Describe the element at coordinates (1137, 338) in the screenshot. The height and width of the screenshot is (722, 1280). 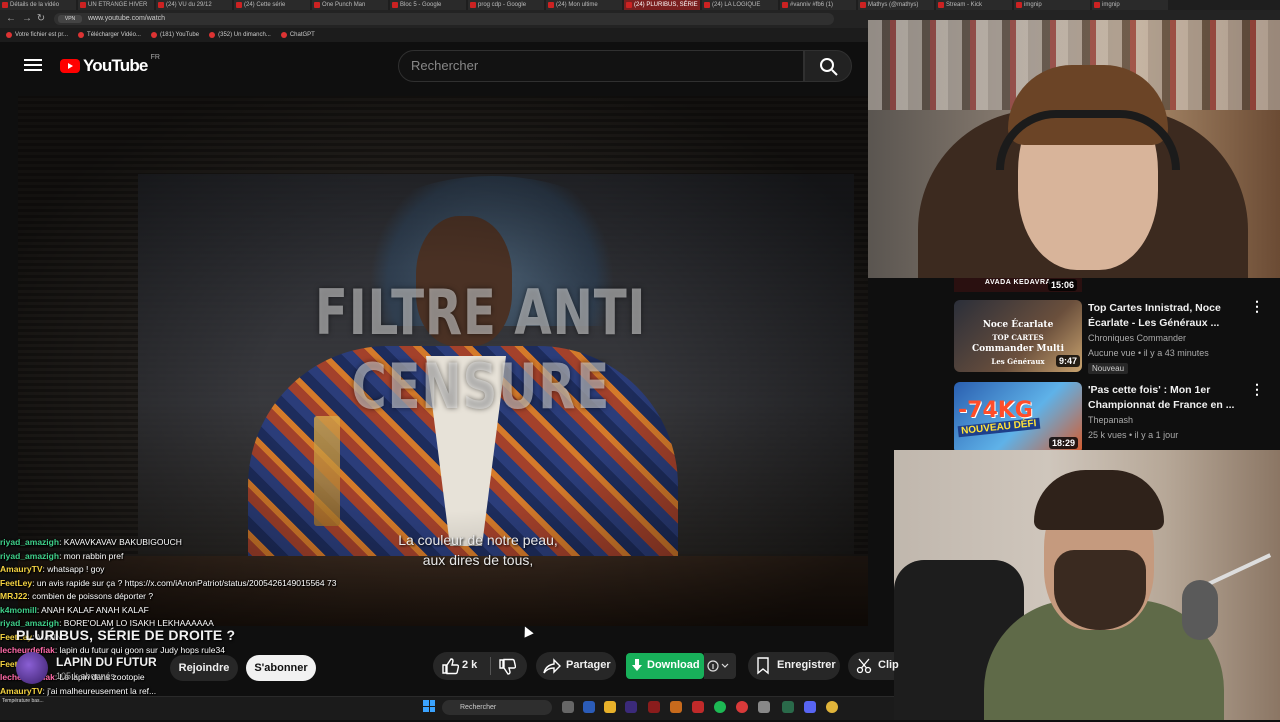
I see `recommendation-channel: Chroniques Commander` at that location.